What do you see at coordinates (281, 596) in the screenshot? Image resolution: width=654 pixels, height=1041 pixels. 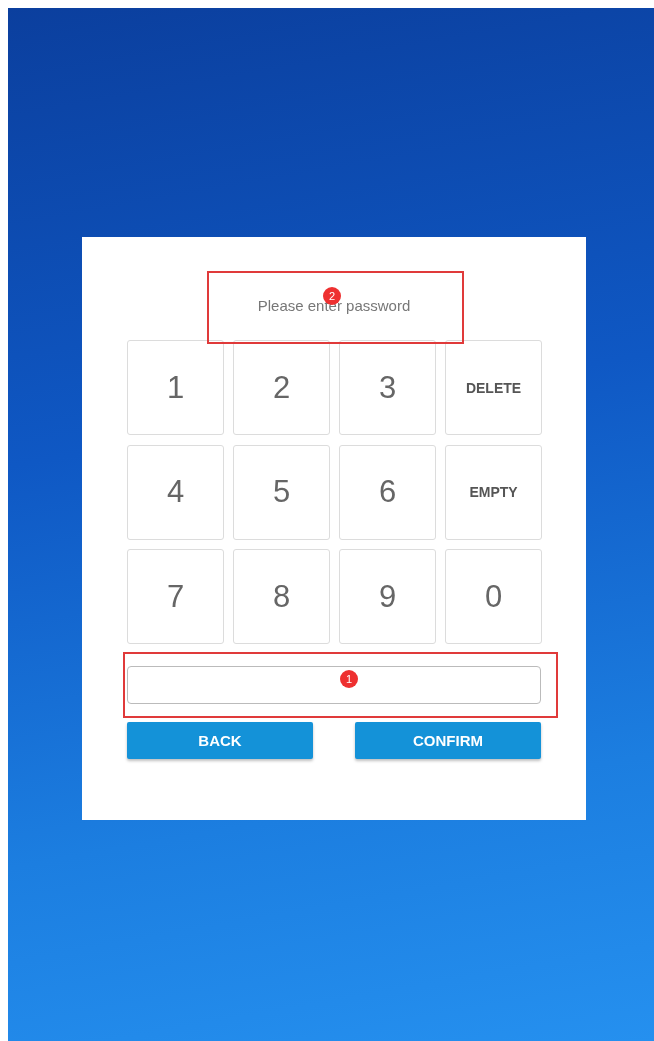 I see `digit-key: 8` at bounding box center [281, 596].